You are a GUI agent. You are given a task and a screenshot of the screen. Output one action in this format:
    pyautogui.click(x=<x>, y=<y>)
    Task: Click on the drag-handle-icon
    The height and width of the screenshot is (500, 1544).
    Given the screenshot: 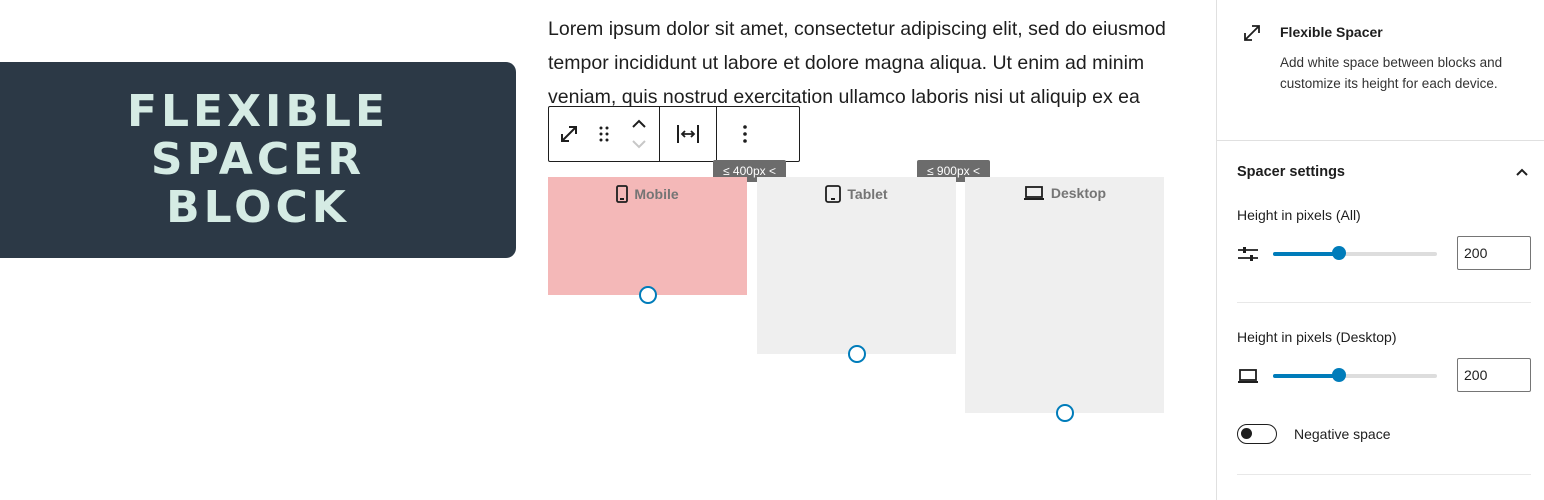 What is the action you would take?
    pyautogui.click(x=604, y=134)
    